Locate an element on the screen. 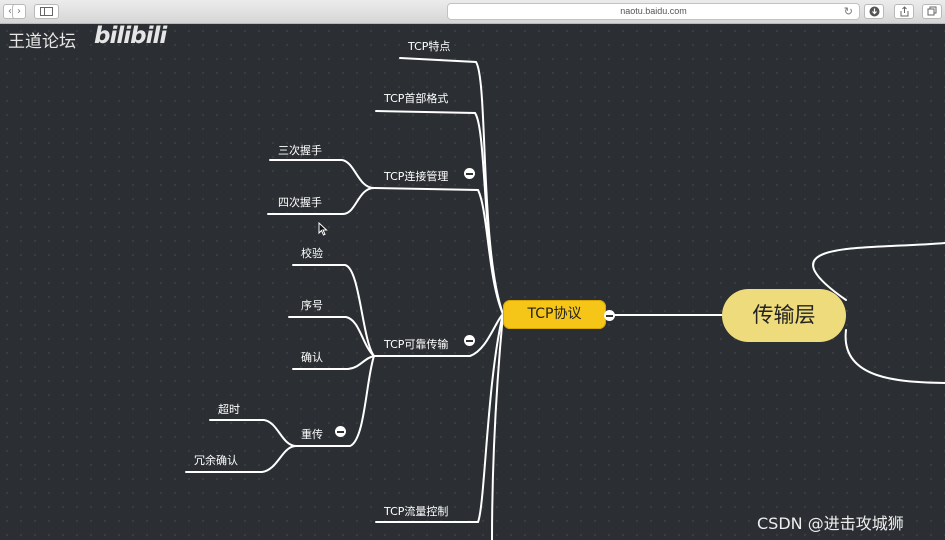 The height and width of the screenshot is (540, 945). node-checksum: 校验 is located at coordinates (312, 253).